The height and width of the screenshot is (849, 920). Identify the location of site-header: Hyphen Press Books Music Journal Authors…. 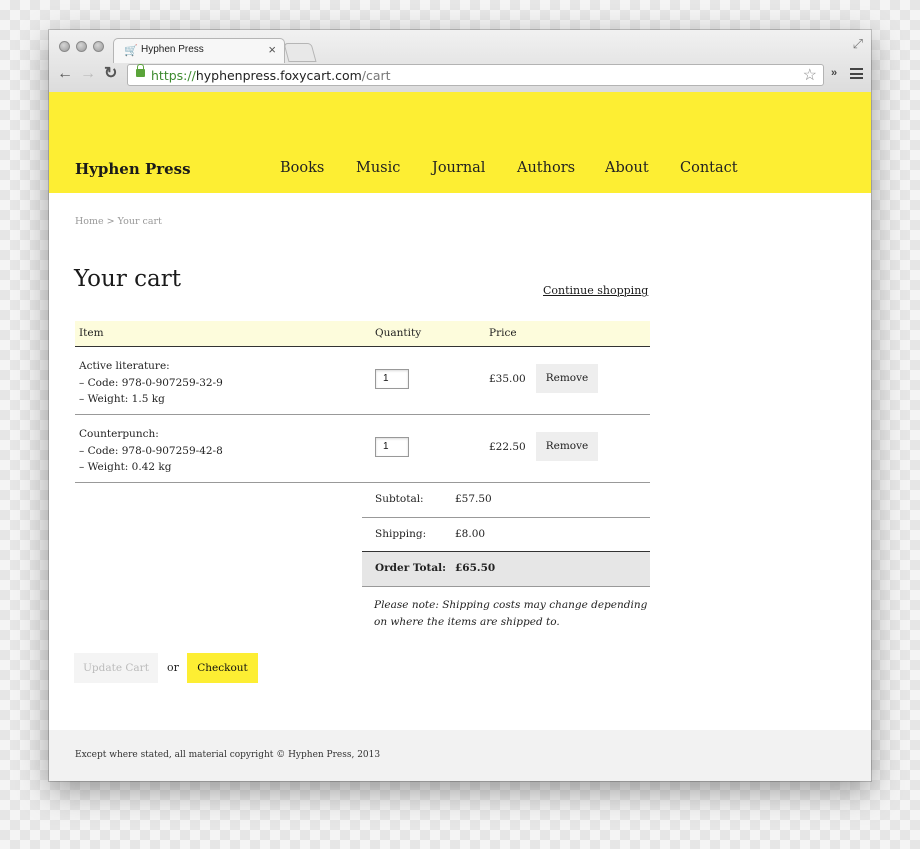
(460, 142).